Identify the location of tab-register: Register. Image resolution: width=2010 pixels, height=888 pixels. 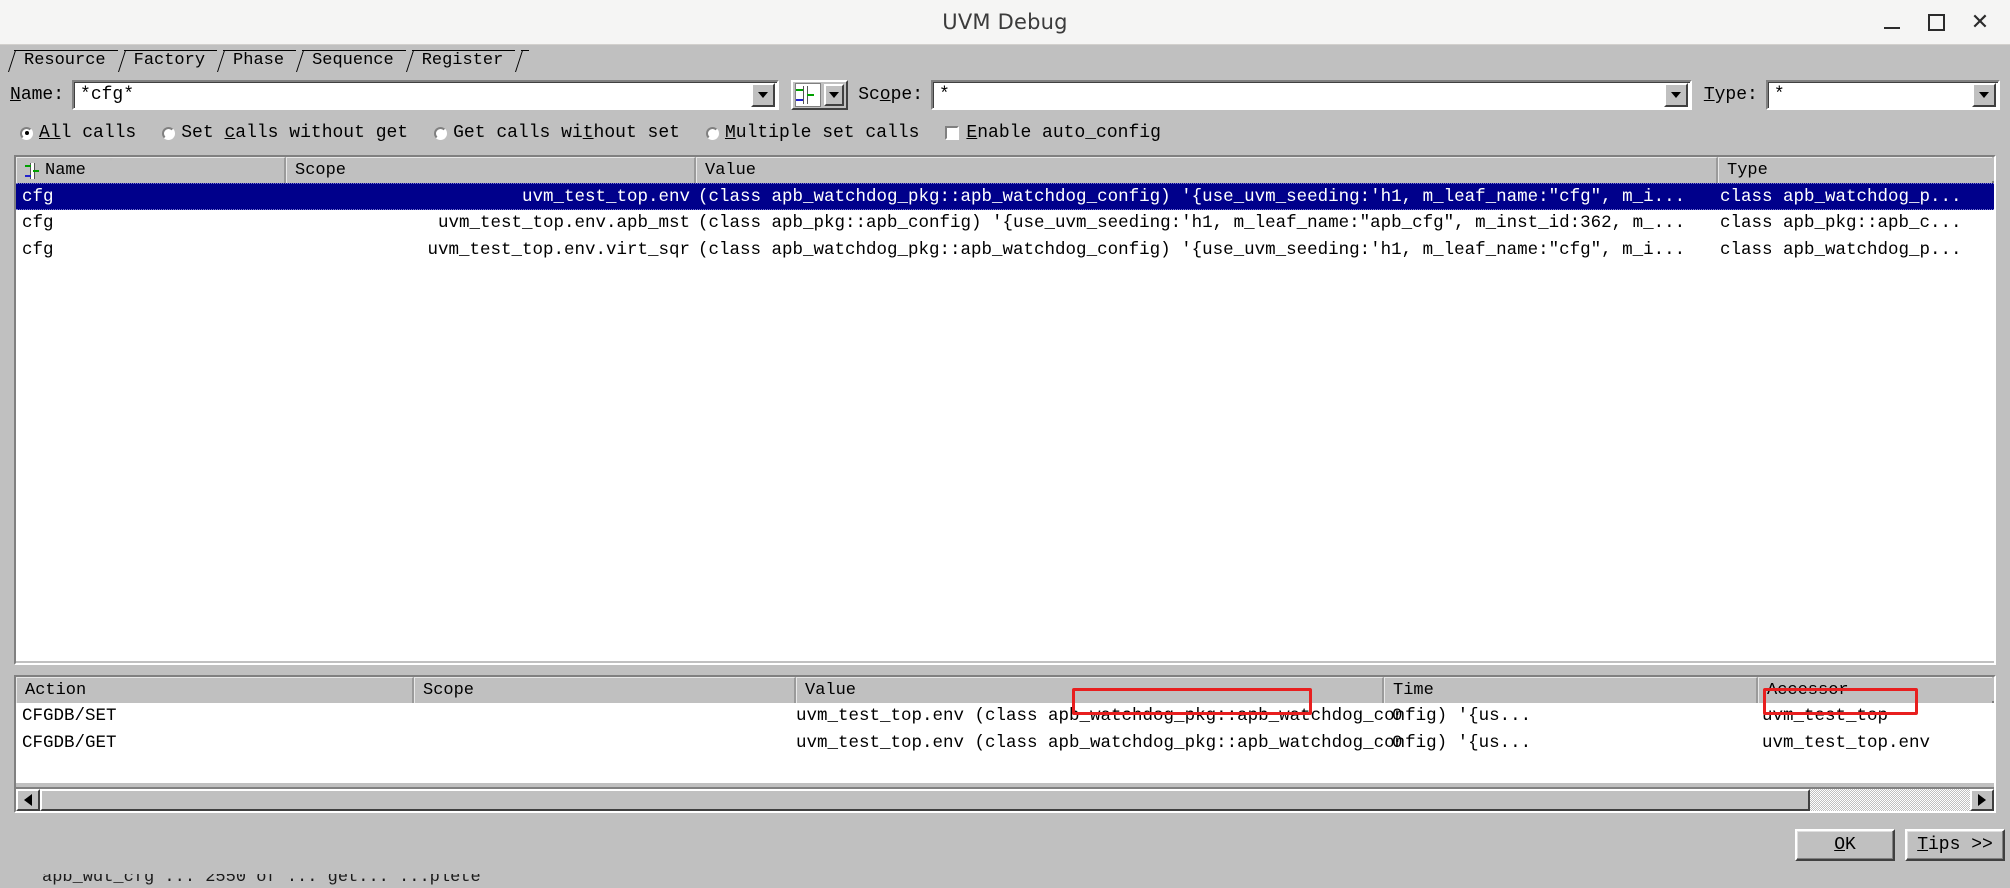
(461, 61).